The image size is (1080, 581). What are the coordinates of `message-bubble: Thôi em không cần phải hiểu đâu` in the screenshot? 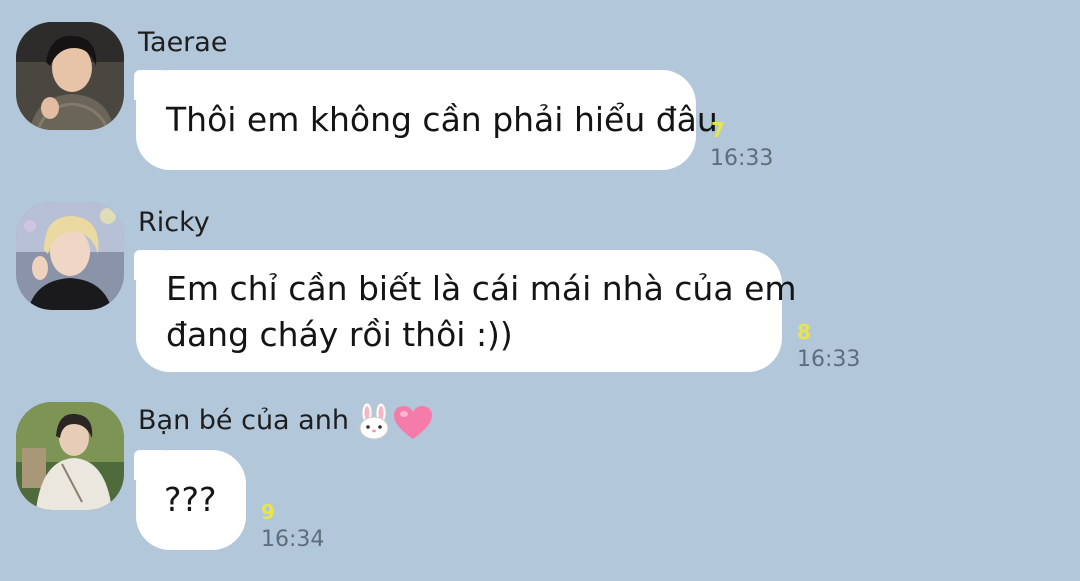 It's located at (426, 120).